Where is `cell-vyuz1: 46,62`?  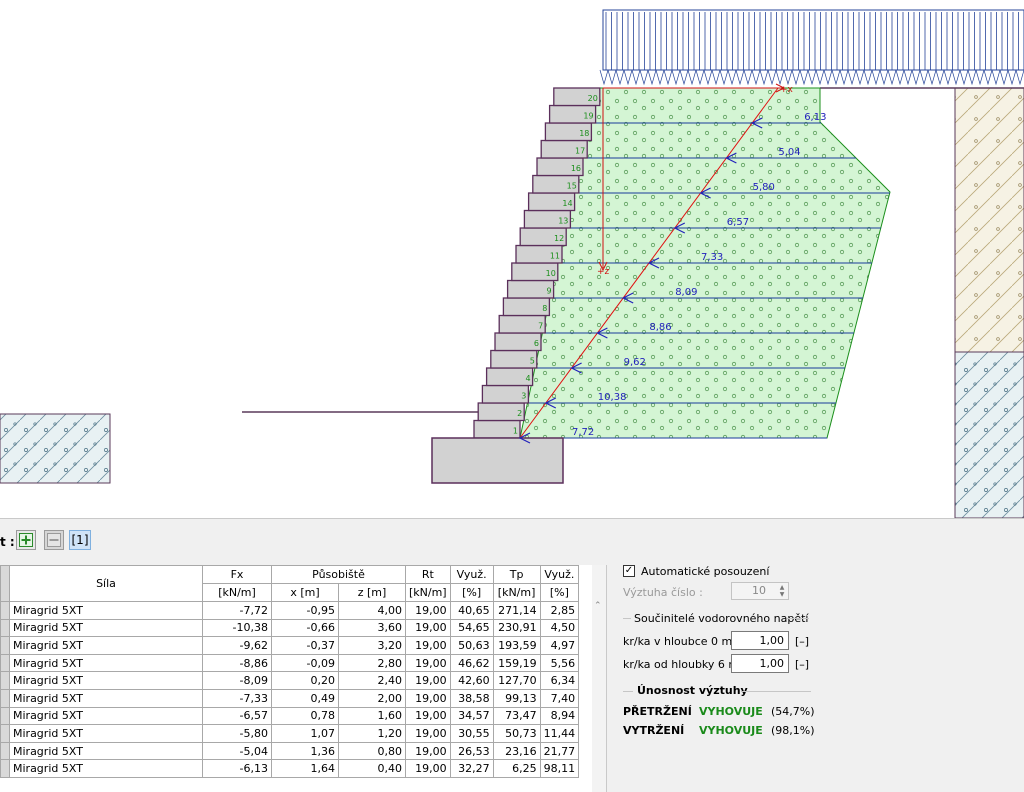
cell-vyuz1: 46,62 is located at coordinates (471, 663).